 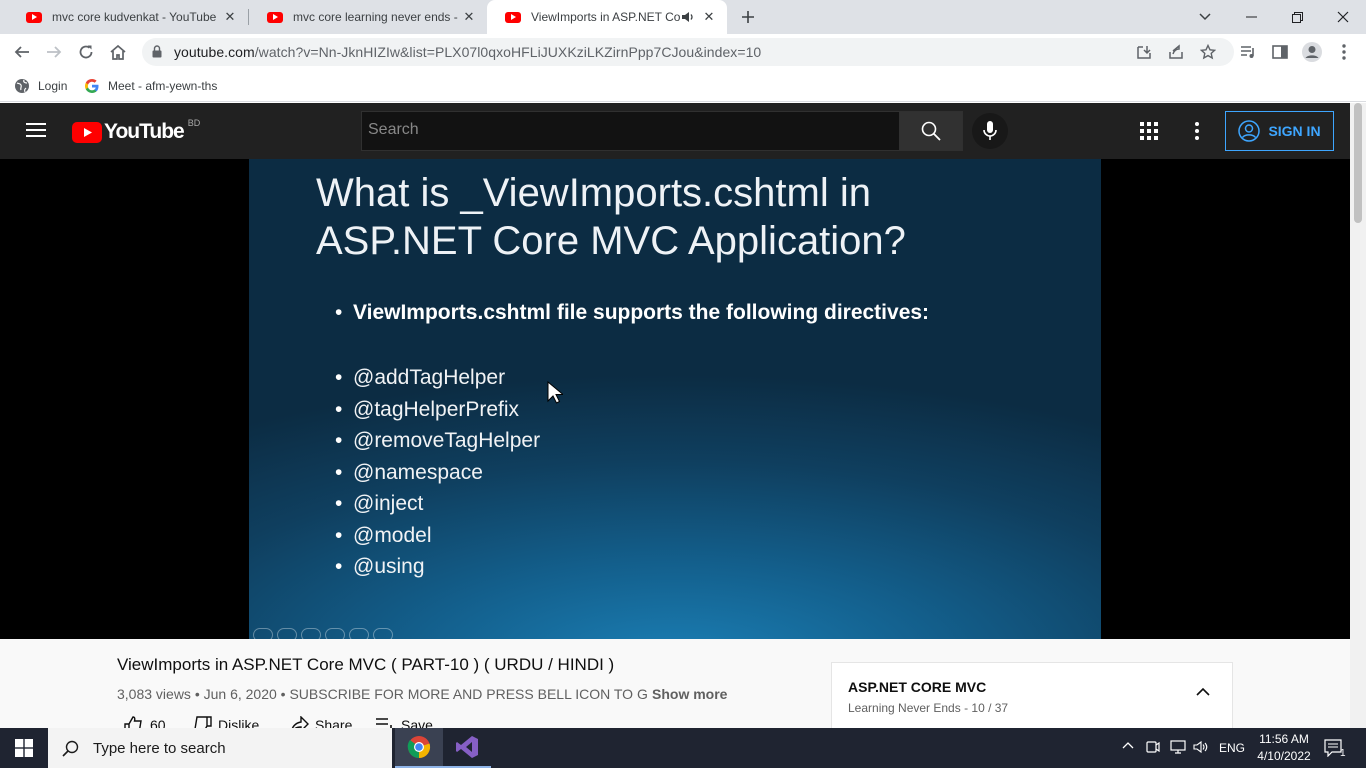 I want to click on bookmark-login: Login, so click(x=40, y=86).